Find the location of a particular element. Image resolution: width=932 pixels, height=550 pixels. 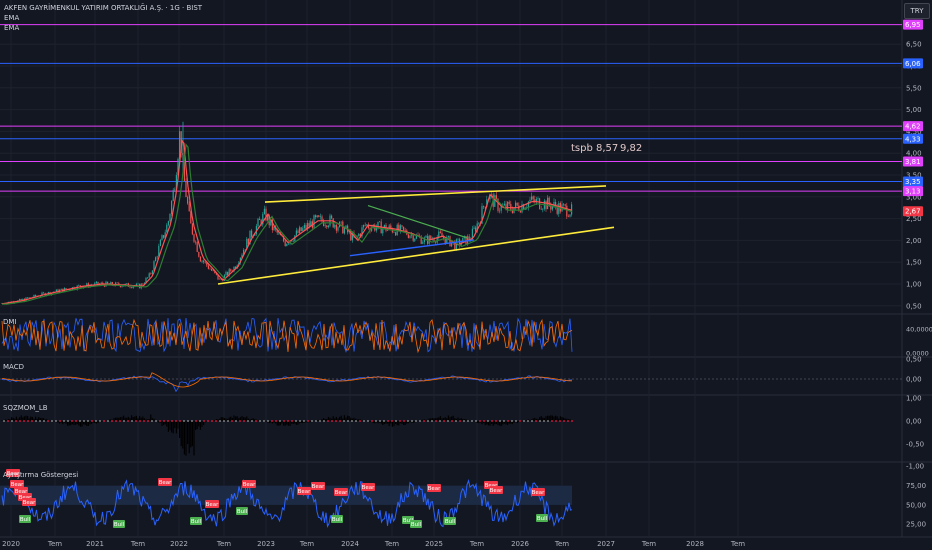

annotation-value: 9,82 is located at coordinates (631, 148).